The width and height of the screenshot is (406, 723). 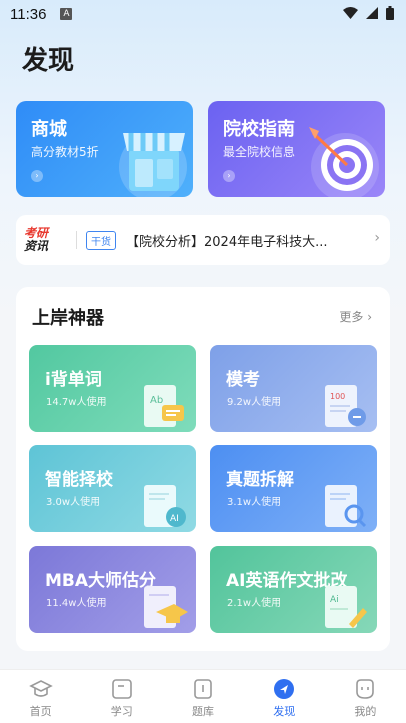 I want to click on tab-discover: 发现, so click(x=284, y=696).